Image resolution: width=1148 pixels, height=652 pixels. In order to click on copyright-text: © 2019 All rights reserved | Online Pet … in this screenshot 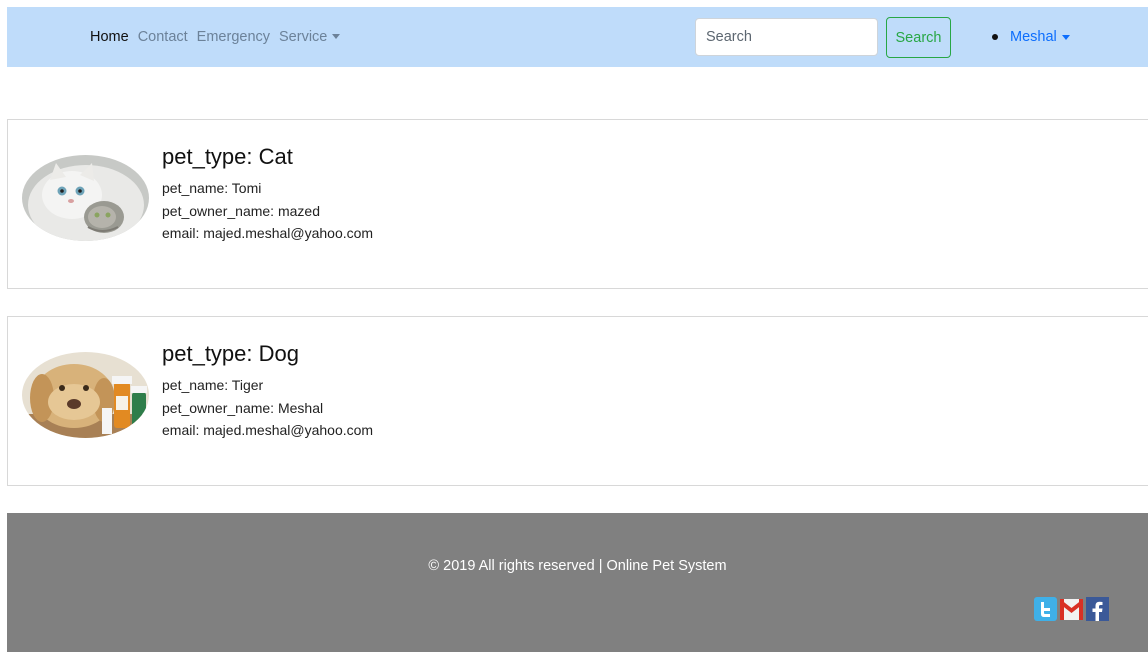, I will do `click(577, 566)`.